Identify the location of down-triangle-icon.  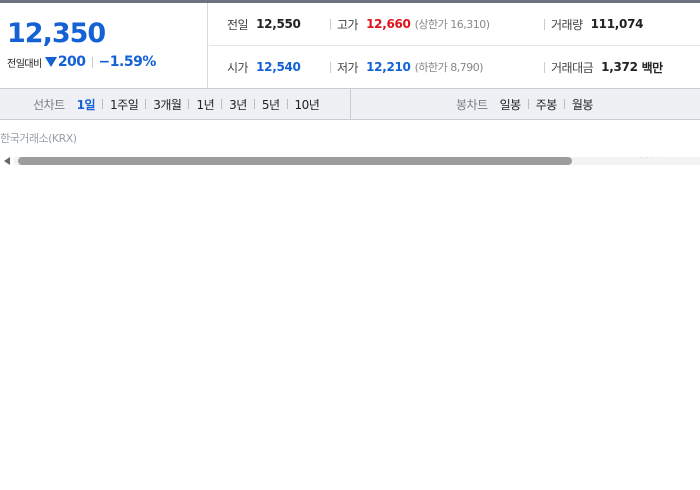
(50, 62).